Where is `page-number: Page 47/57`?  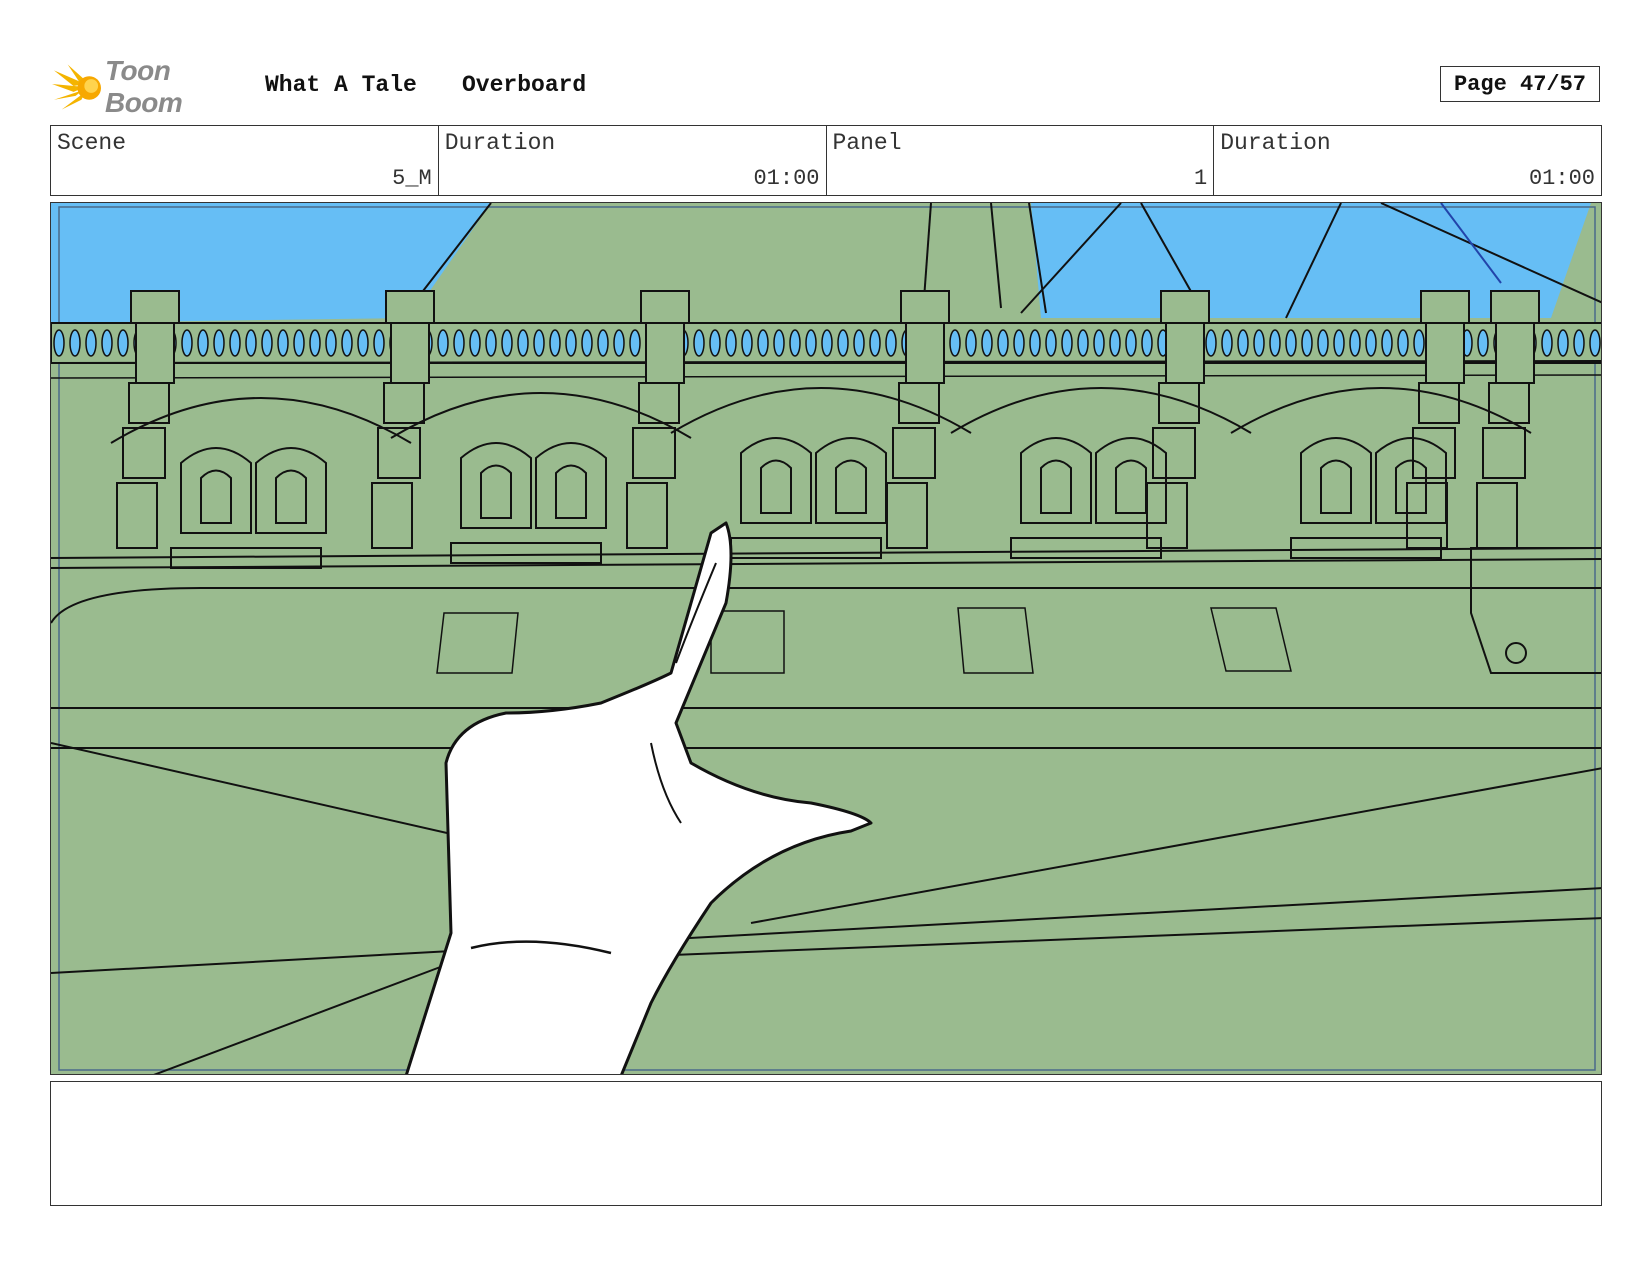
page-number: Page 47/57 is located at coordinates (1520, 84).